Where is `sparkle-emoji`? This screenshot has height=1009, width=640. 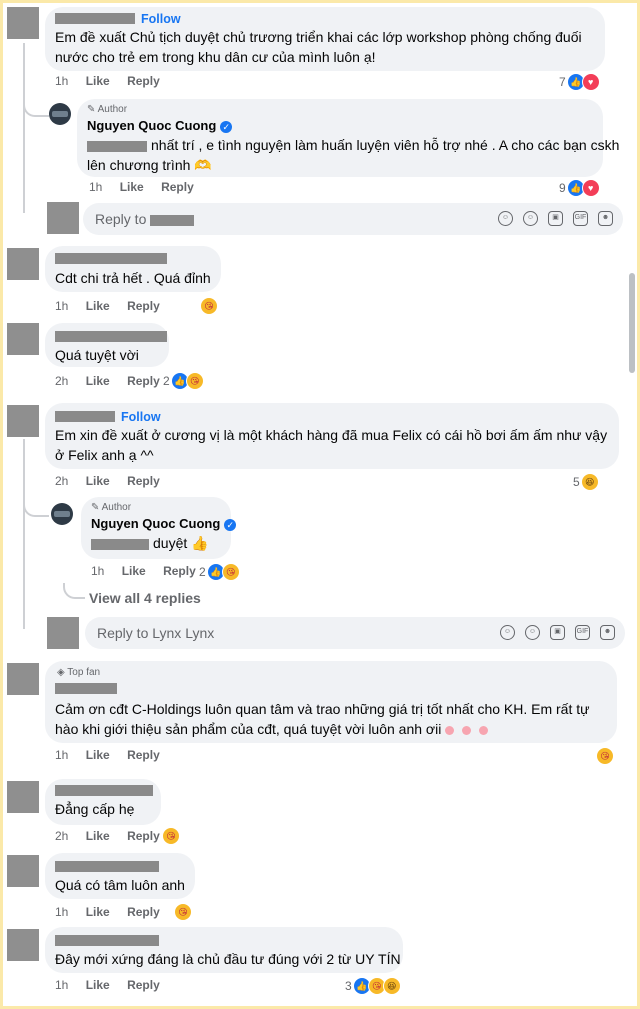
sparkle-emoji is located at coordinates (450, 730).